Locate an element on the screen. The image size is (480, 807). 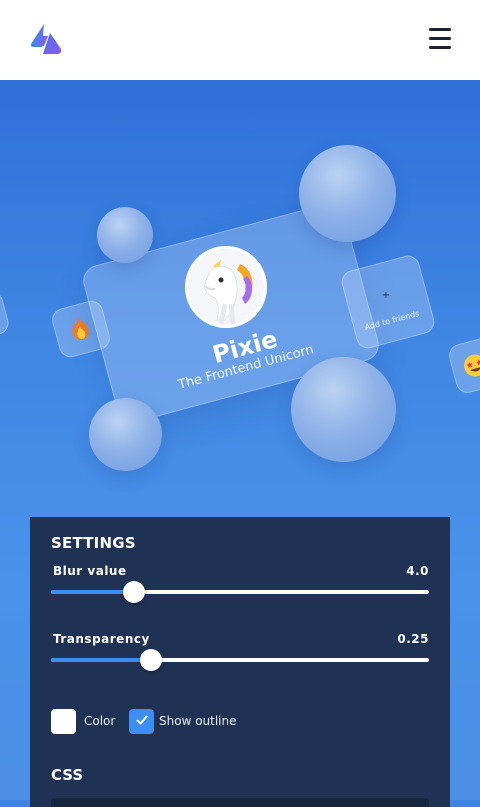
blur-value: 4.0 is located at coordinates (417, 571).